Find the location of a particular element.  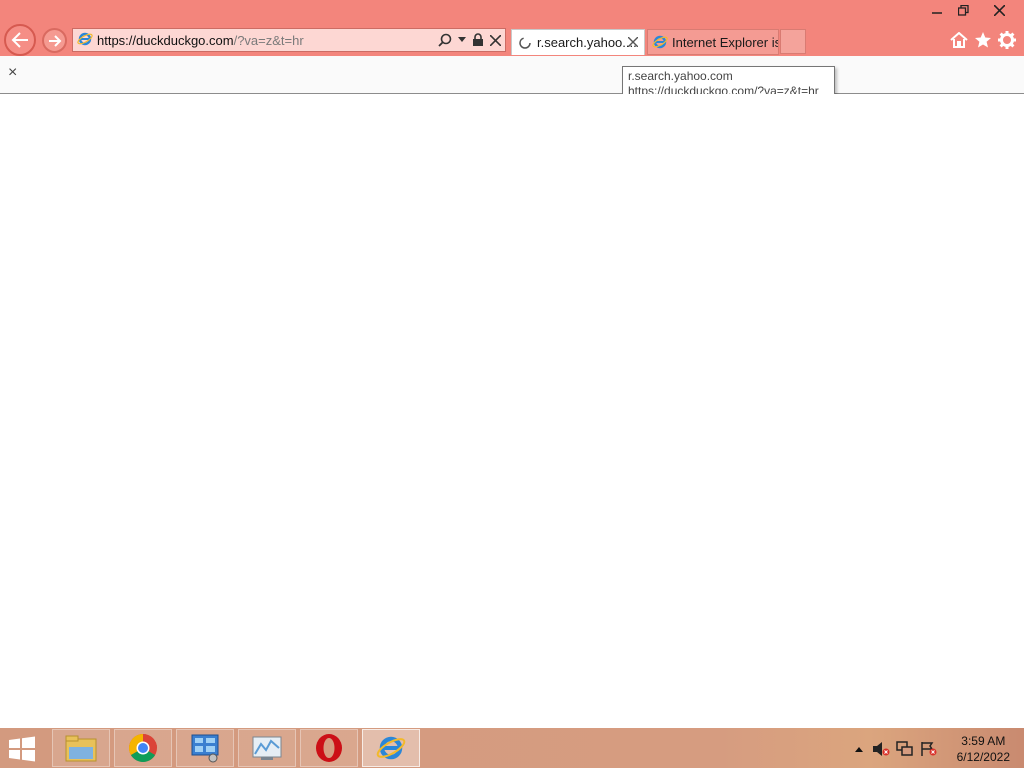

restore-button is located at coordinates (963, 10).